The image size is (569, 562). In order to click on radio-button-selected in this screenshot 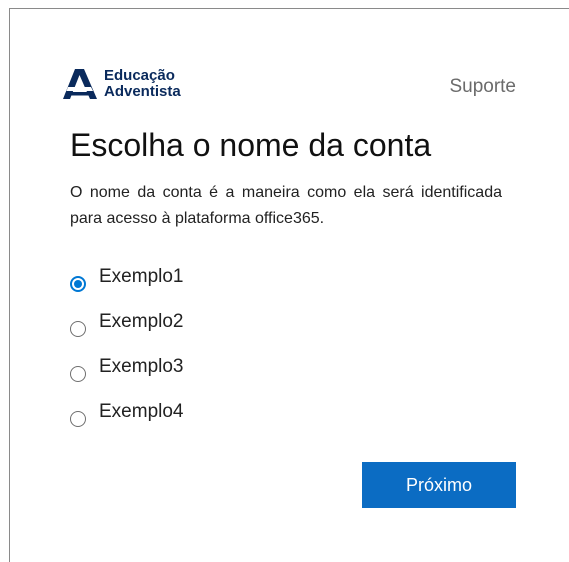, I will do `click(78, 284)`.